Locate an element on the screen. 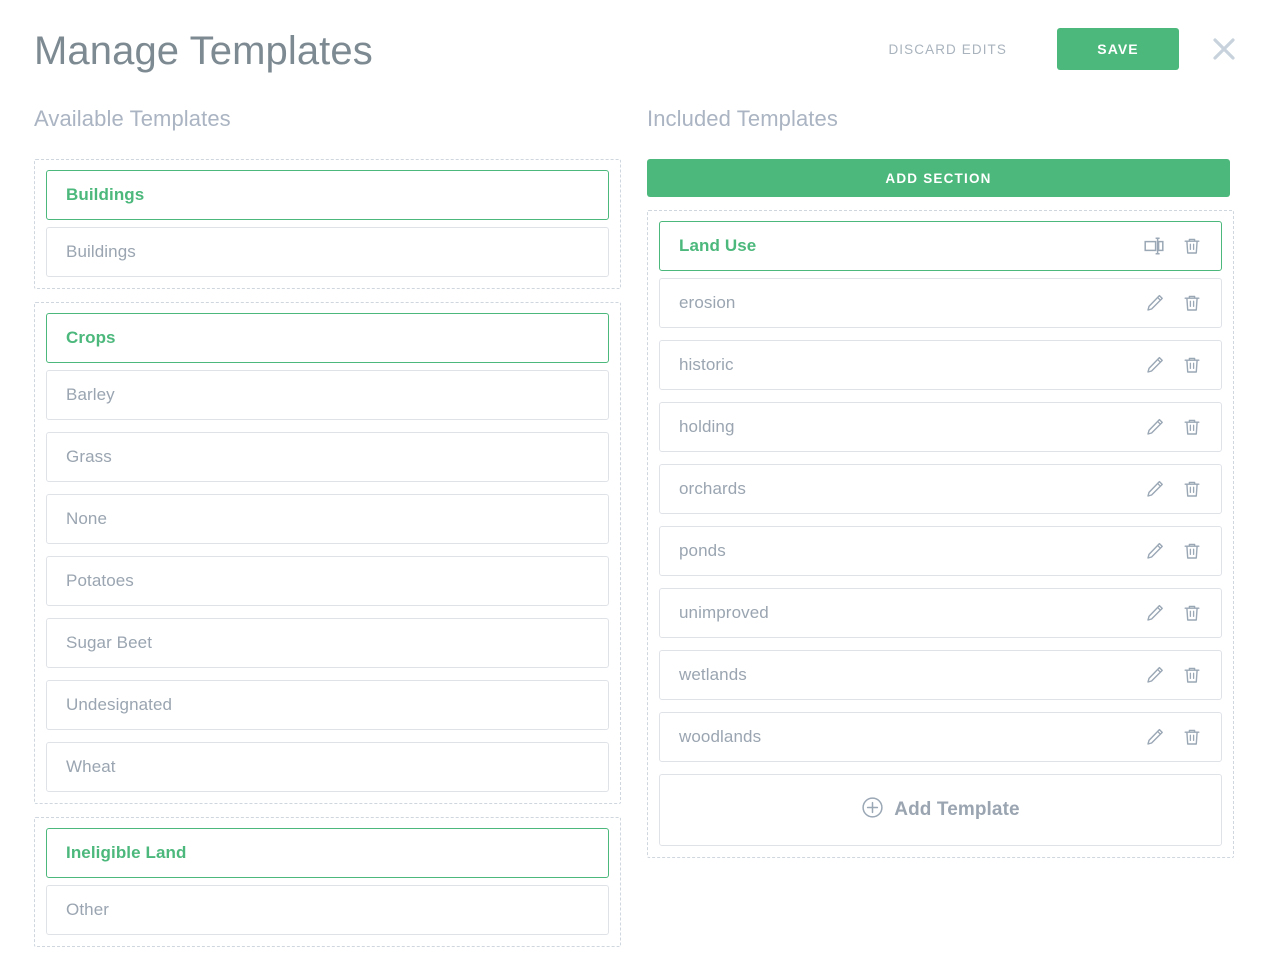  included-template-row: holding is located at coordinates (940, 427).